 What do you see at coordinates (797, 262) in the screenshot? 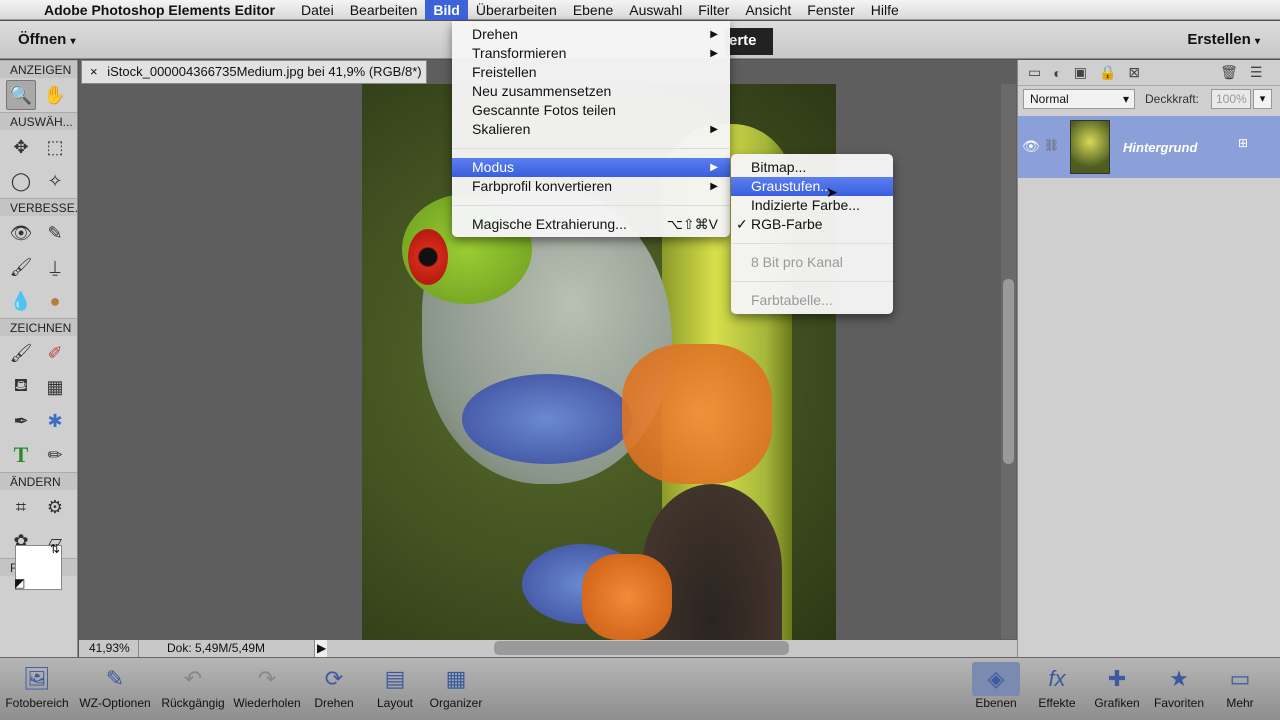
I see `menu-item-8bit: 8 Bit pro Kanal` at bounding box center [797, 262].